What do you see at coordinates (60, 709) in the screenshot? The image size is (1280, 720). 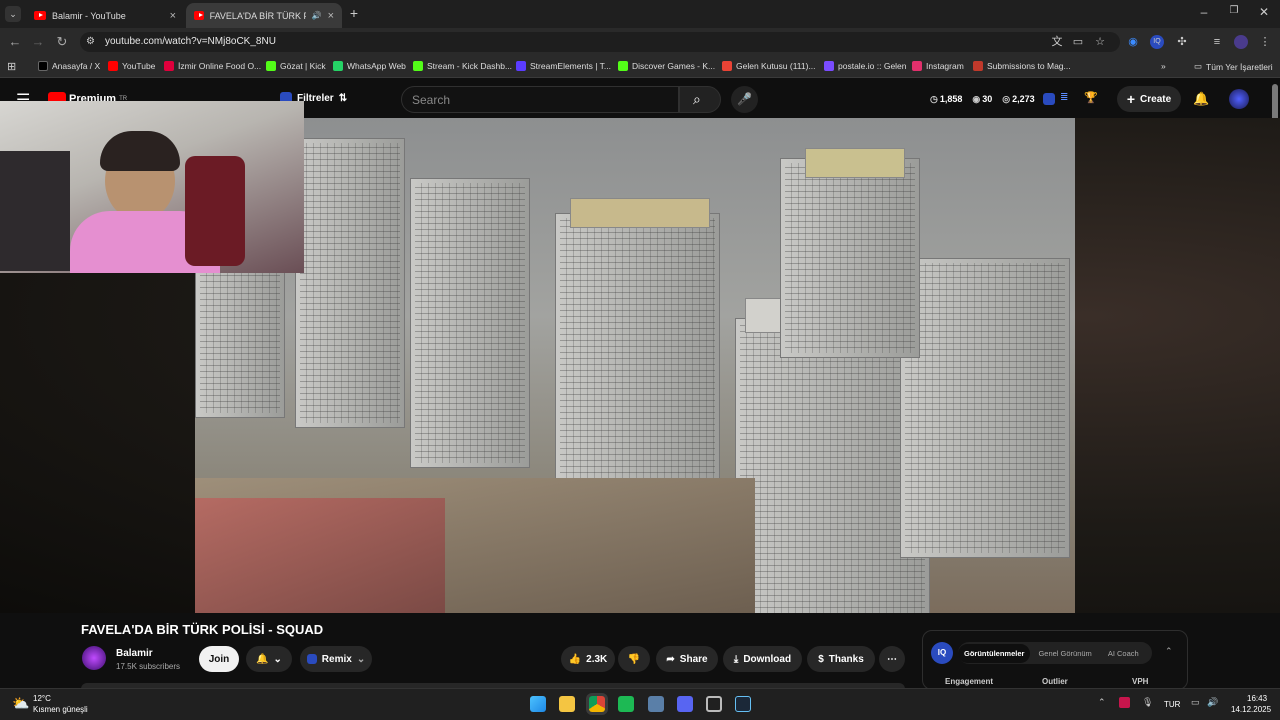 I see `weather-desc: Kısmen güneşli` at bounding box center [60, 709].